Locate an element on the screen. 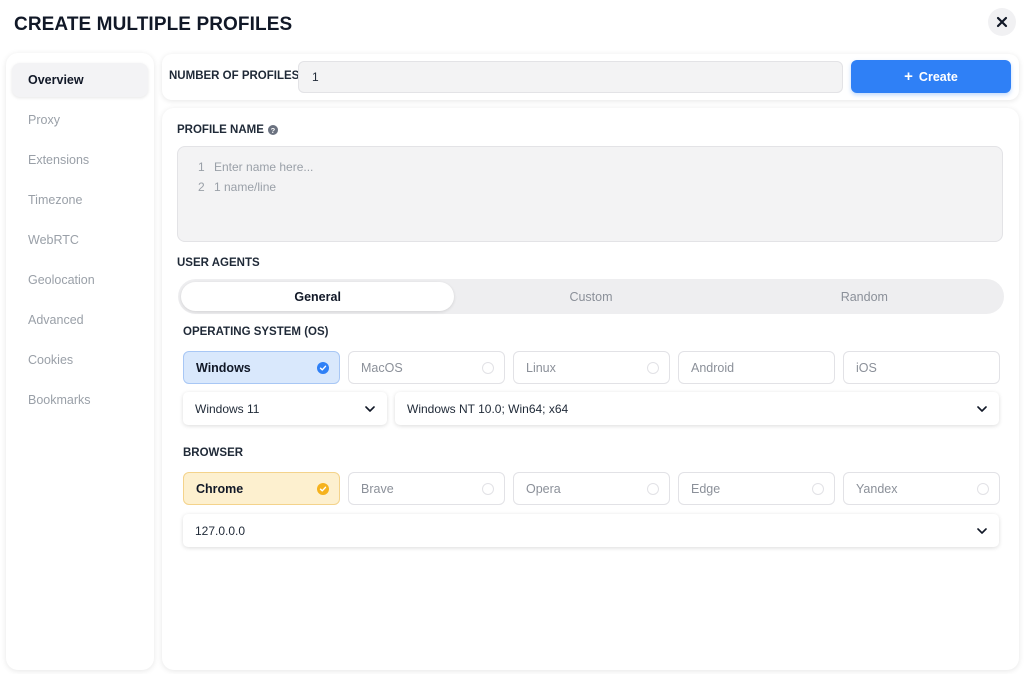 The width and height of the screenshot is (1024, 674). browser-option-label: Opera is located at coordinates (543, 488).